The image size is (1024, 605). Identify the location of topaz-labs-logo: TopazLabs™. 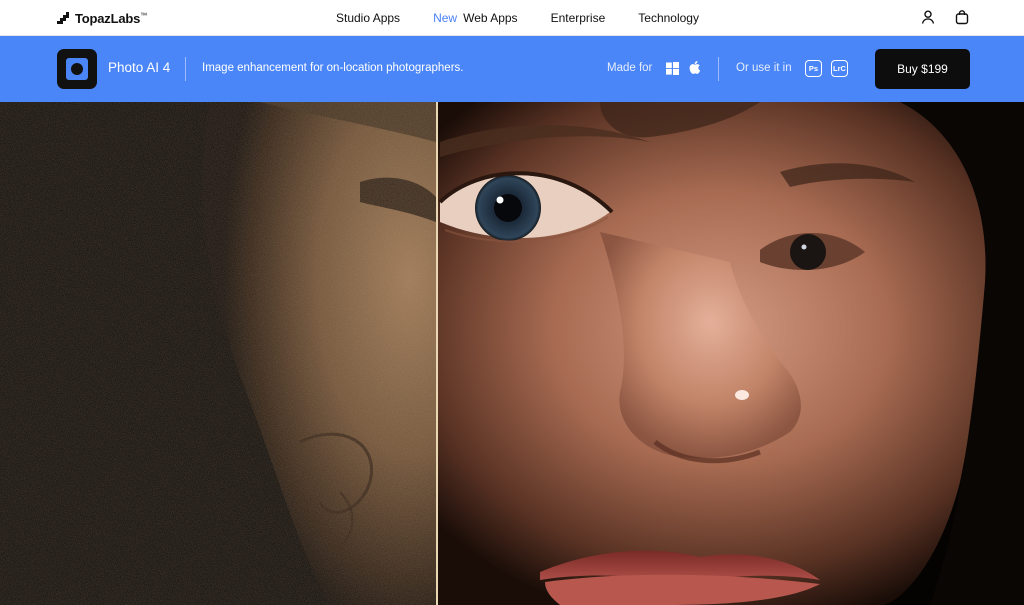
(102, 18).